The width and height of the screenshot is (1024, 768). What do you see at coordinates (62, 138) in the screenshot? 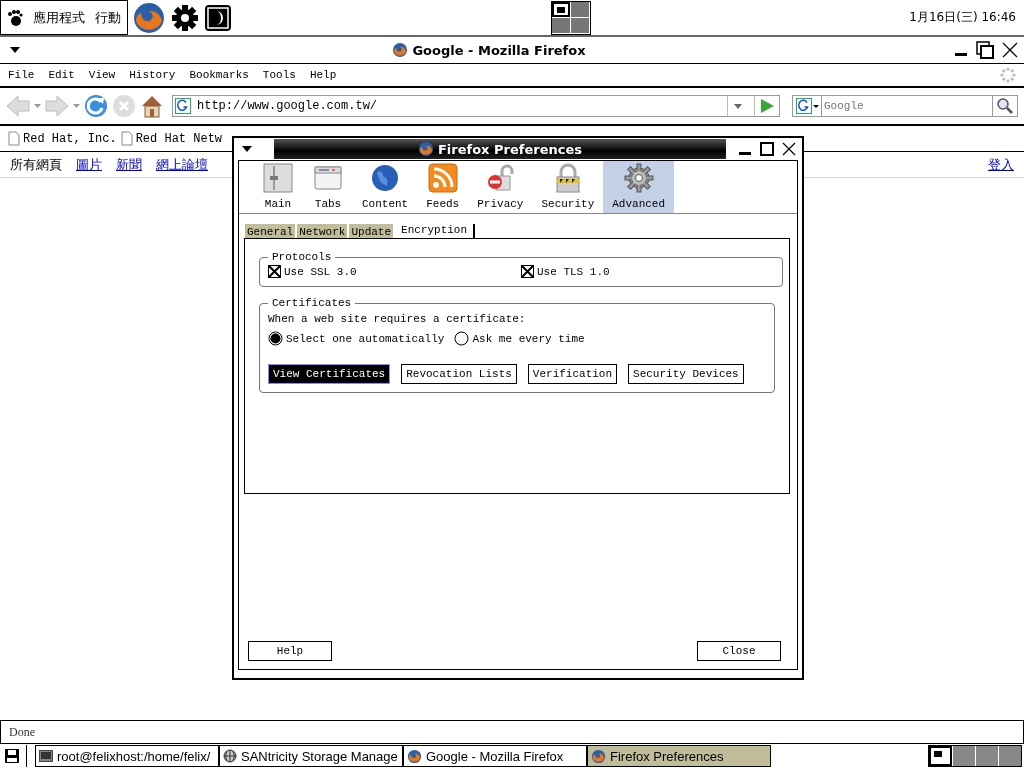
I see `bookmark-item: Red Hat, Inc.` at bounding box center [62, 138].